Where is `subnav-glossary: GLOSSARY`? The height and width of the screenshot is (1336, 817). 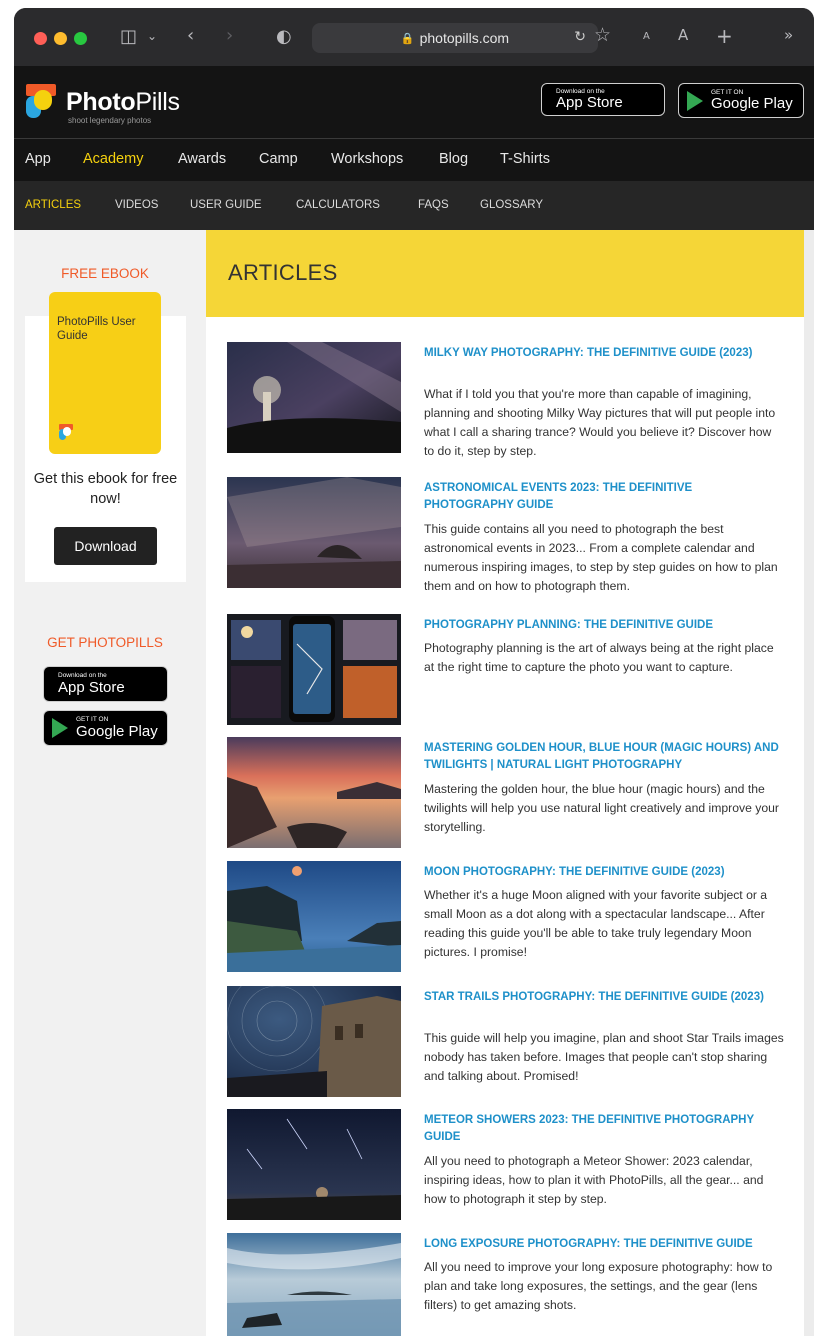 subnav-glossary: GLOSSARY is located at coordinates (511, 205).